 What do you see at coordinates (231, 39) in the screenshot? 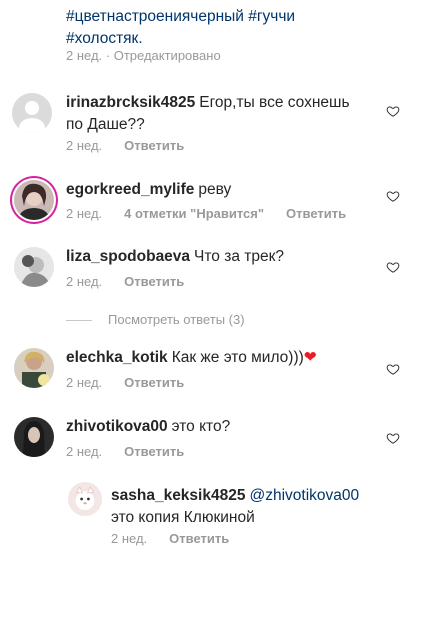
I see `caption-hashtags-line2: #холостяк.` at bounding box center [231, 39].